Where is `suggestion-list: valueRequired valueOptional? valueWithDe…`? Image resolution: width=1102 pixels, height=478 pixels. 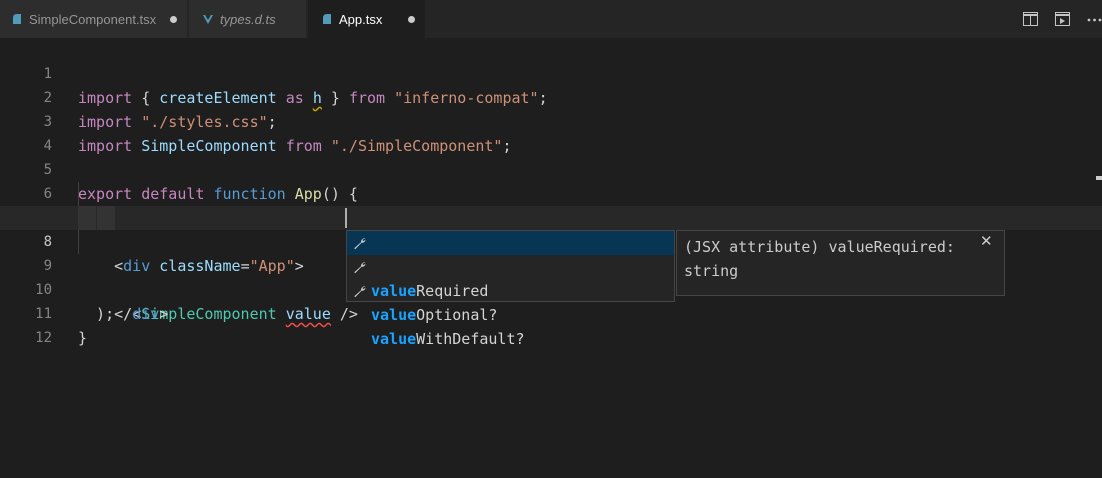
suggestion-list: valueRequired valueOptional? valueWithDe… is located at coordinates (510, 289).